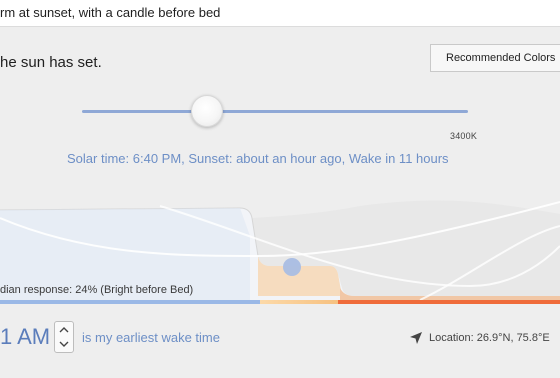 Image resolution: width=560 pixels, height=378 pixels. Describe the element at coordinates (449, 302) in the screenshot. I see `timeline-night-segment` at that location.